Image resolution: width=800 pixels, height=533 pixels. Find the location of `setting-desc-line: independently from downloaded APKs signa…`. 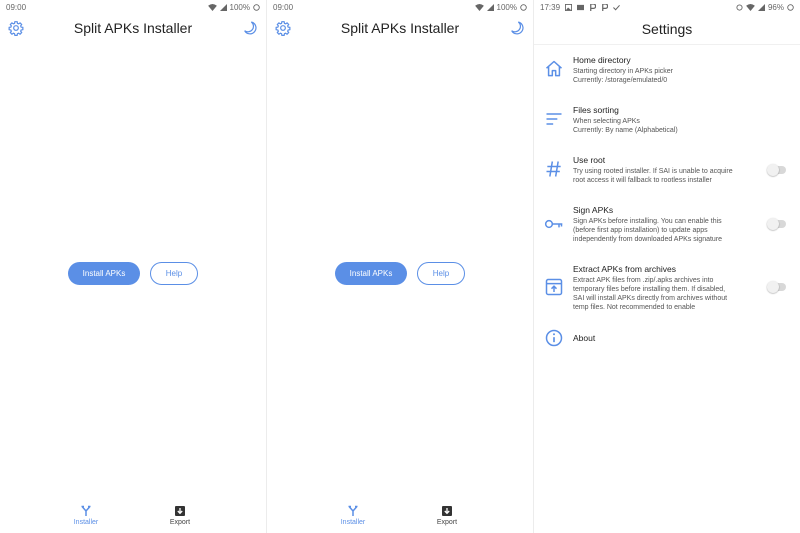

setting-desc-line: independently from downloaded APKs signa… is located at coordinates (648, 239).